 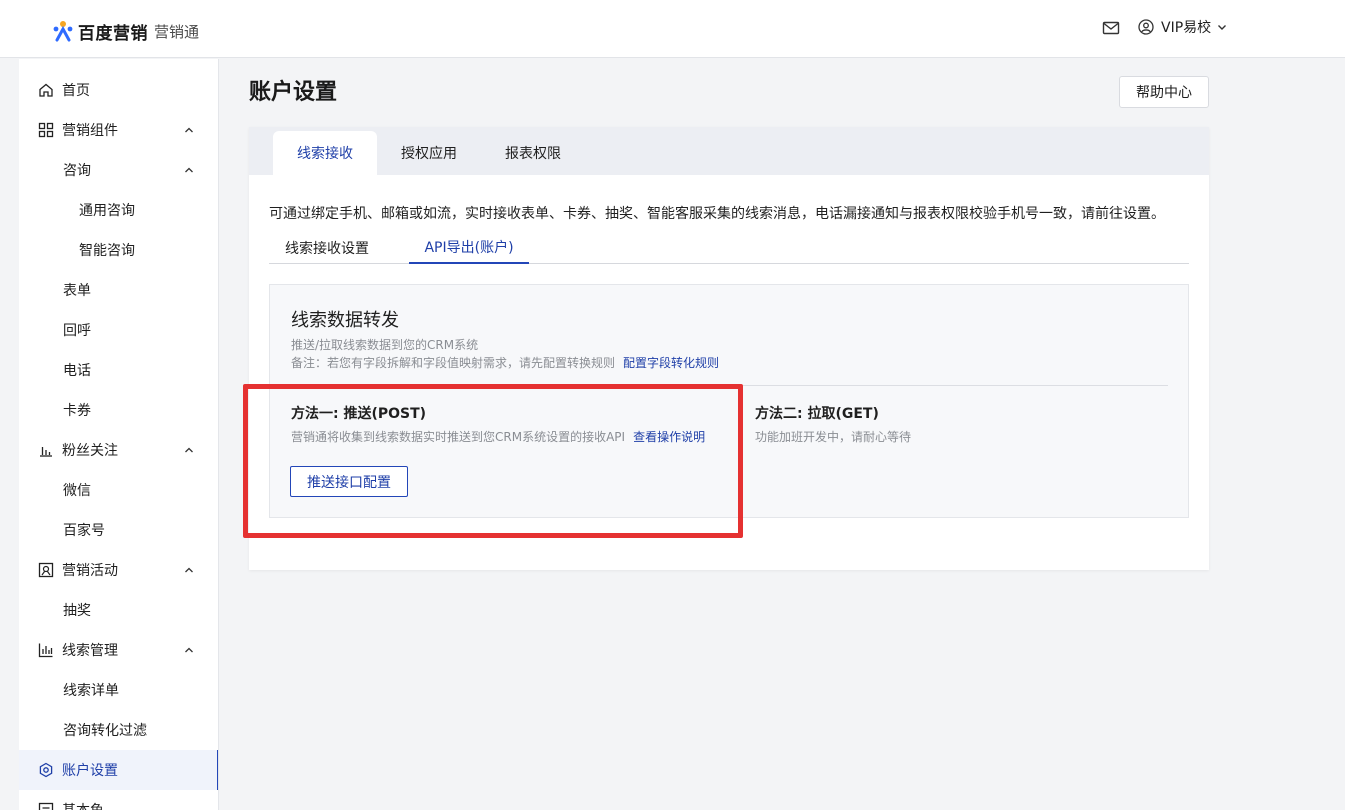 What do you see at coordinates (91, 691) in the screenshot?
I see `sidebar-item-label: 线索详单` at bounding box center [91, 691].